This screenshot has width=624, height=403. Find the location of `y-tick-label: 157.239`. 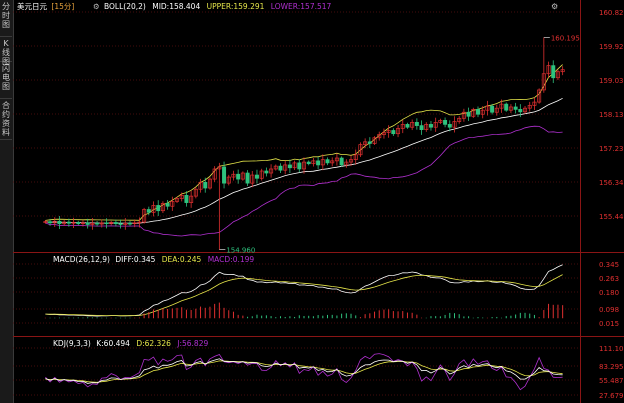

y-tick-label: 157.239 is located at coordinates (611, 149).